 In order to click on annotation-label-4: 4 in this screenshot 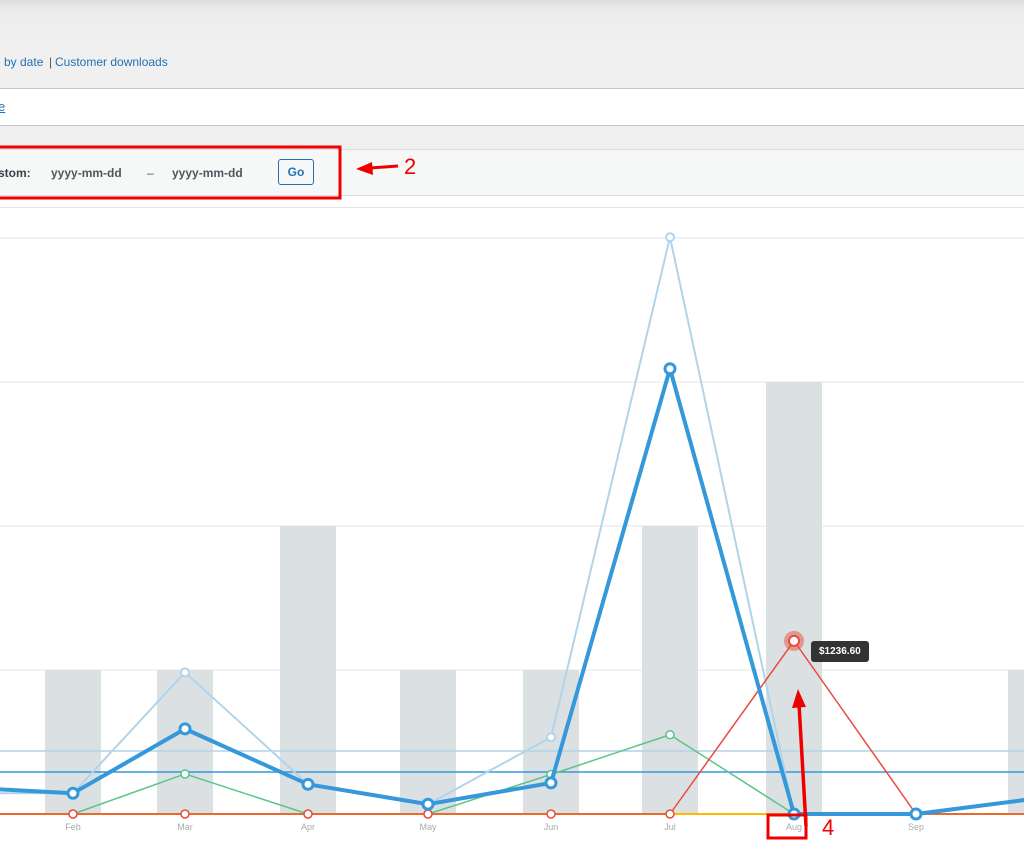, I will do `click(828, 827)`.